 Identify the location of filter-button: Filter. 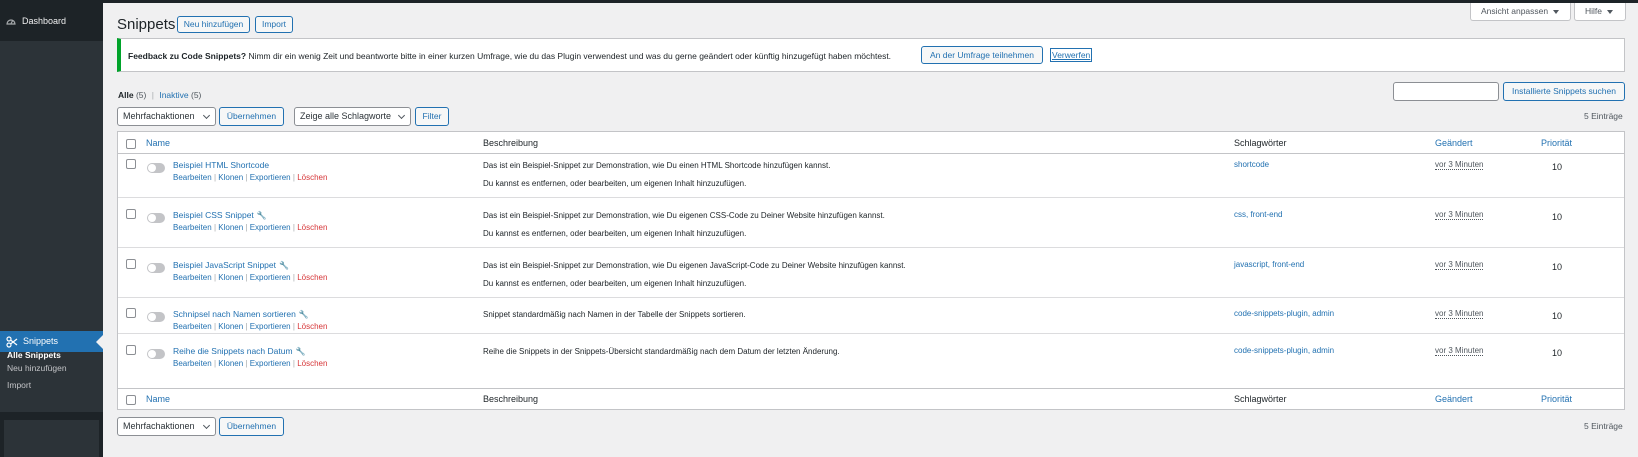
(432, 116).